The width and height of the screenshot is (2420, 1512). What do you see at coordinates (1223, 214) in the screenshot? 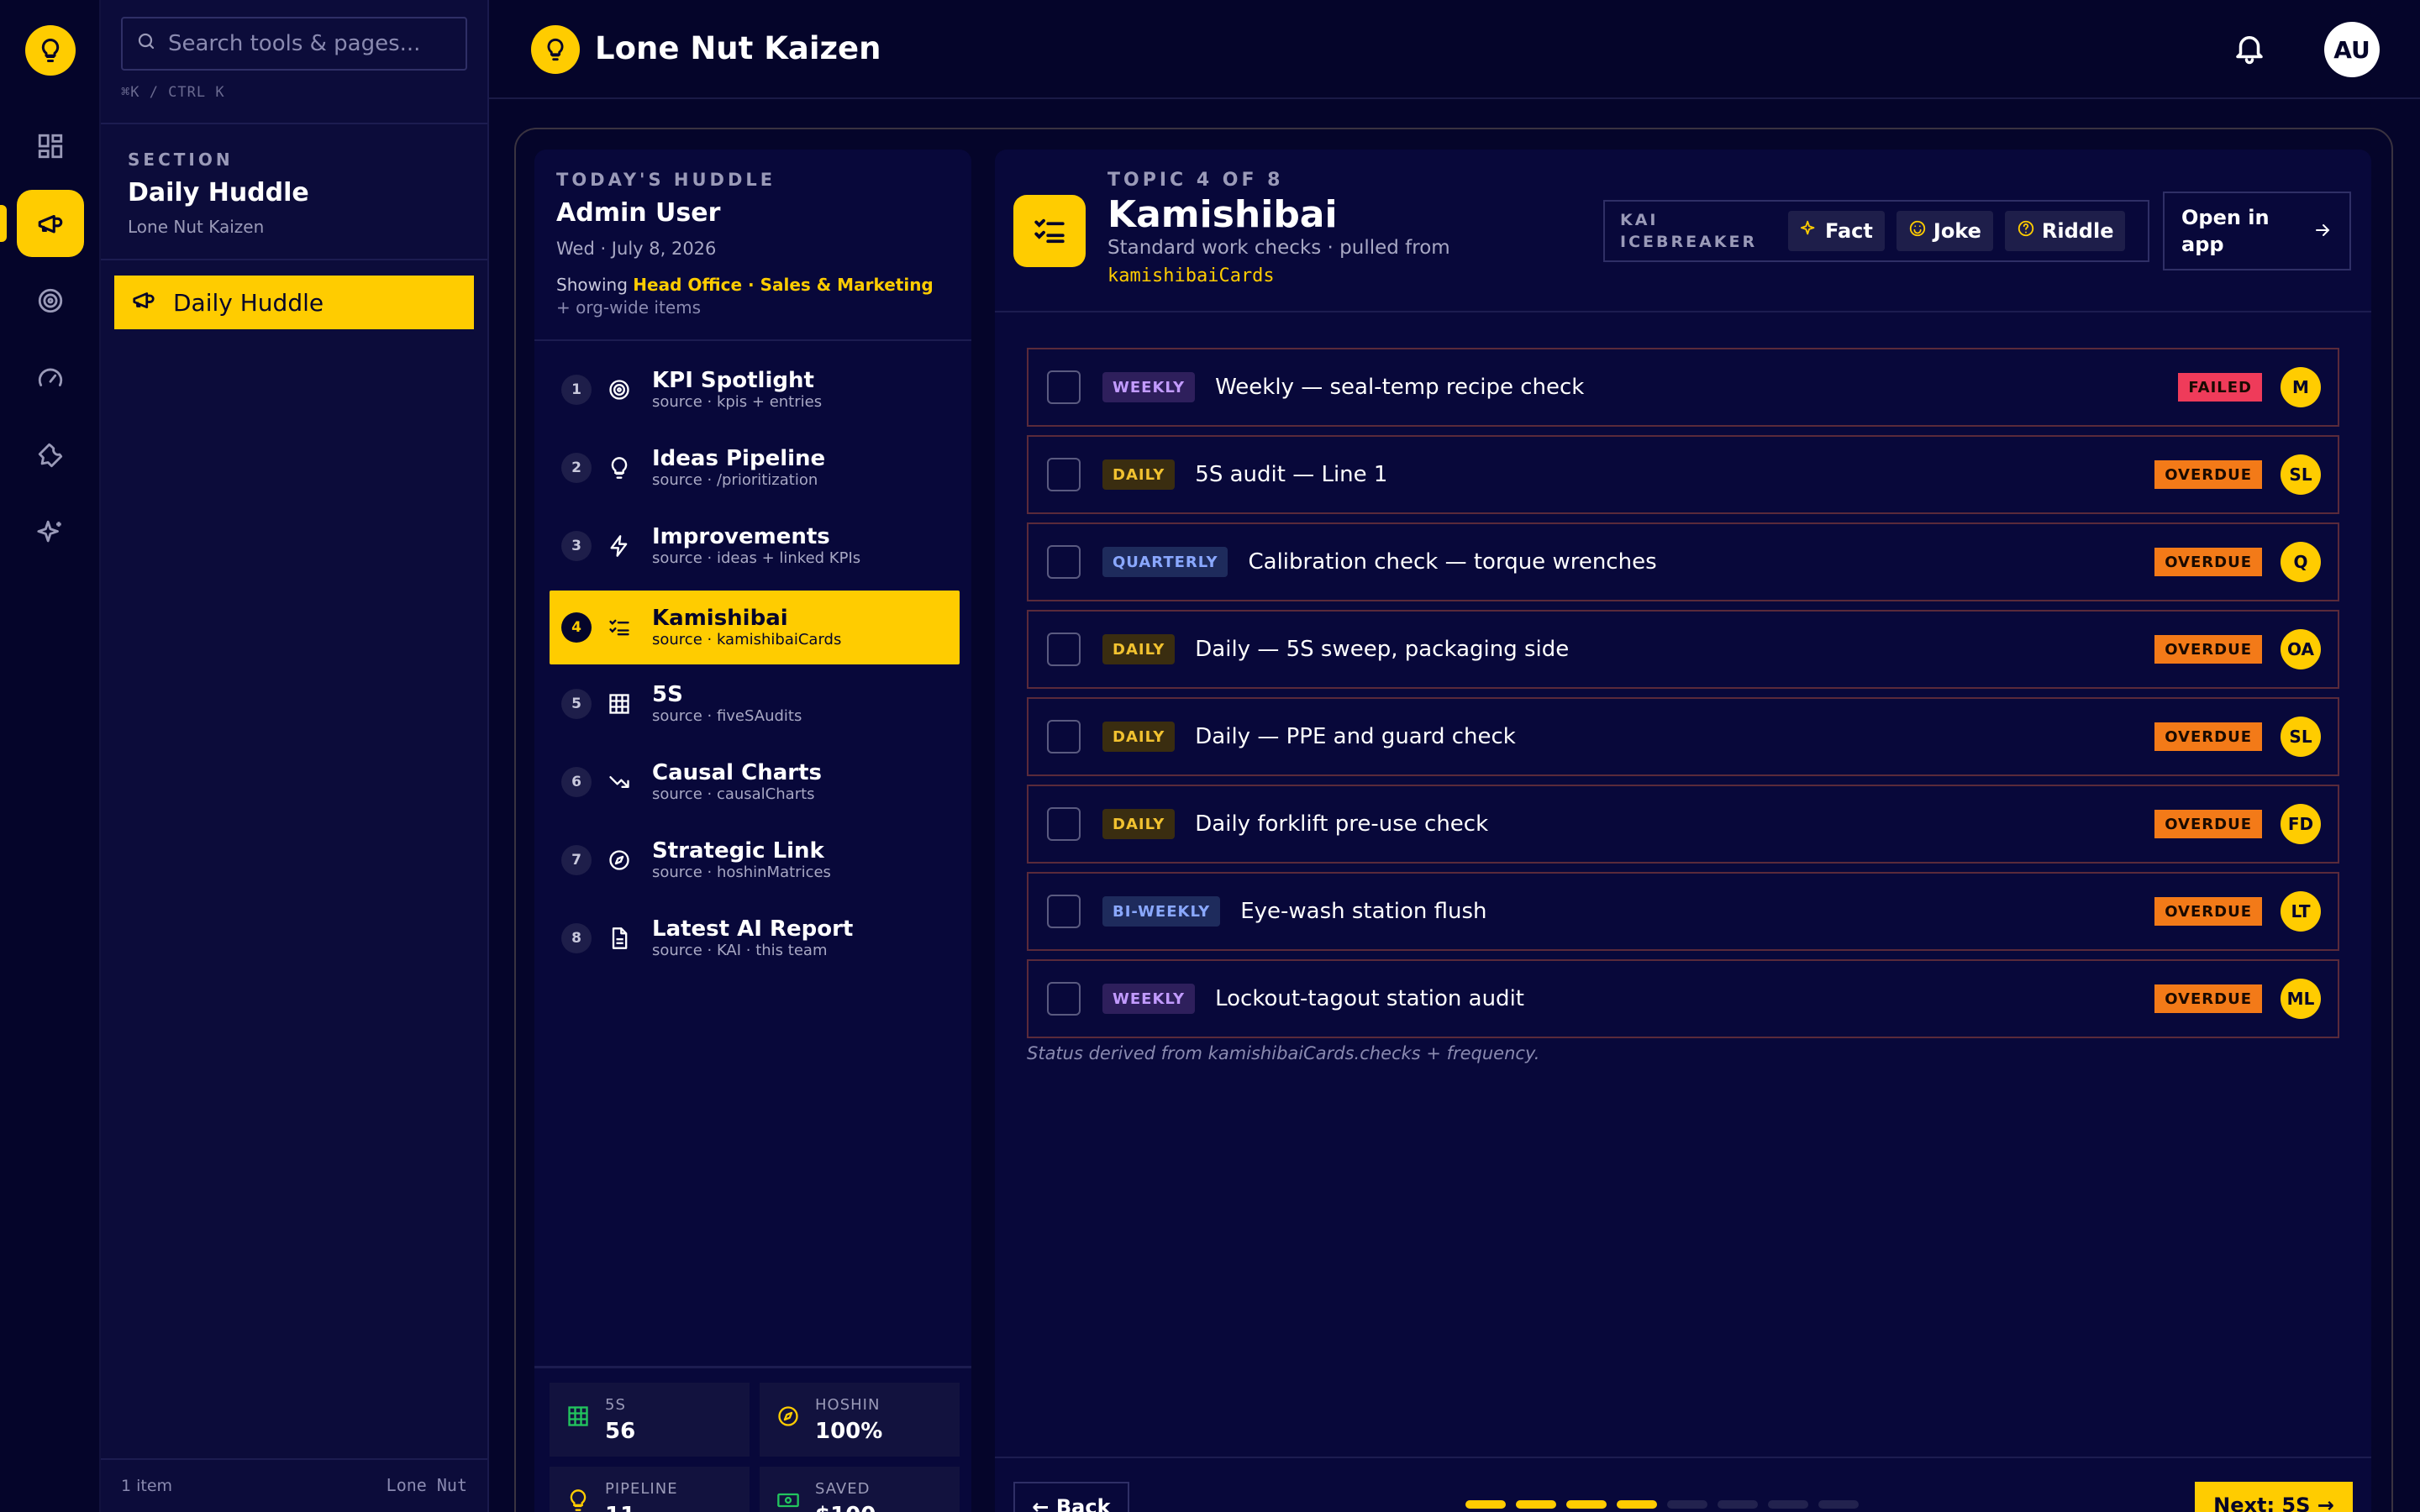
I see `page-title: Kamishibai` at bounding box center [1223, 214].